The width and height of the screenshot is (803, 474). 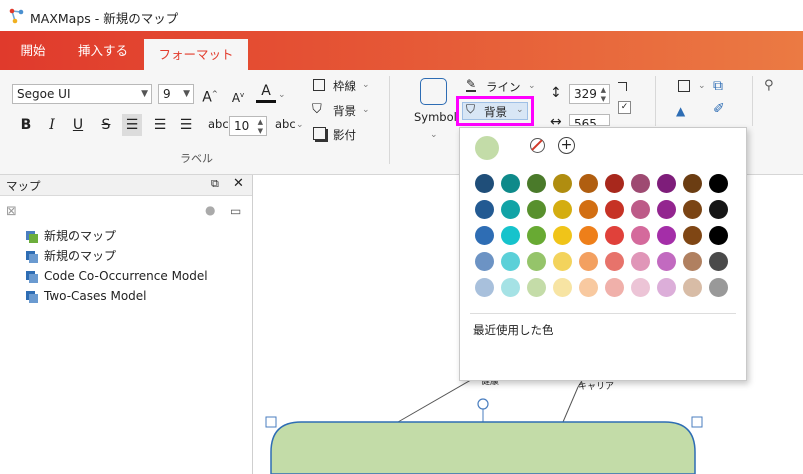 What do you see at coordinates (176, 94) in the screenshot?
I see `font-size-select: 9 ▼` at bounding box center [176, 94].